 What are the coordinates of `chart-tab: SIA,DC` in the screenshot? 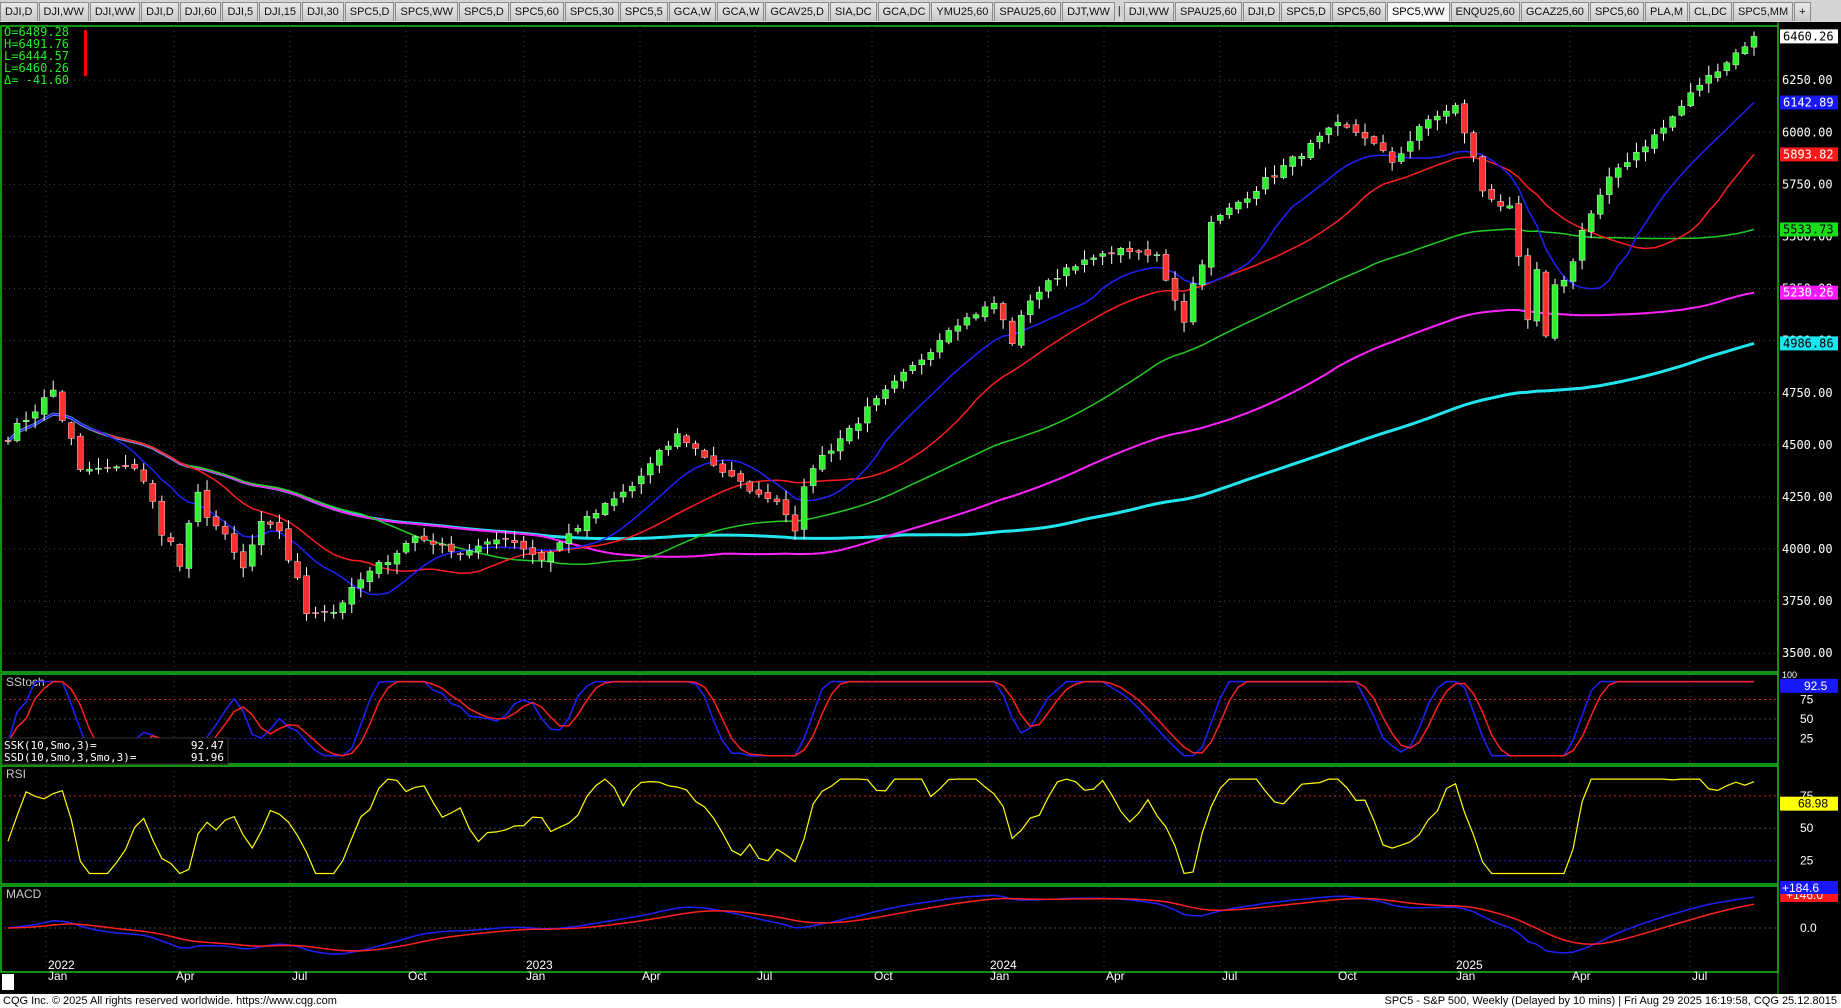 It's located at (853, 11).